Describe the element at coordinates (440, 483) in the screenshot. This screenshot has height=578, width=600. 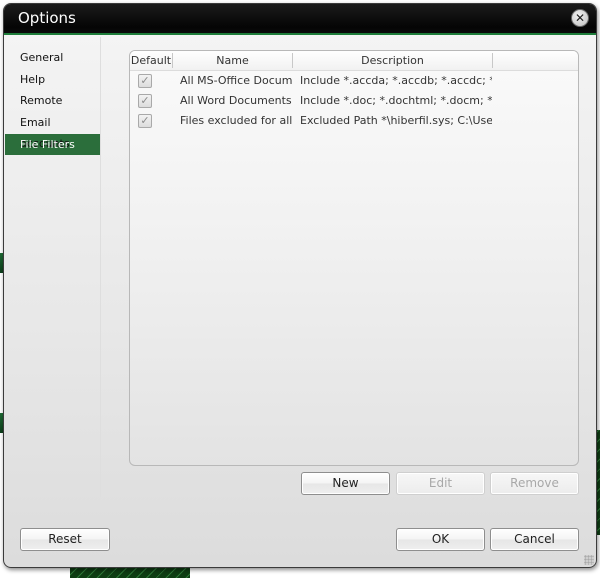
I see `edit-button: Edit` at that location.